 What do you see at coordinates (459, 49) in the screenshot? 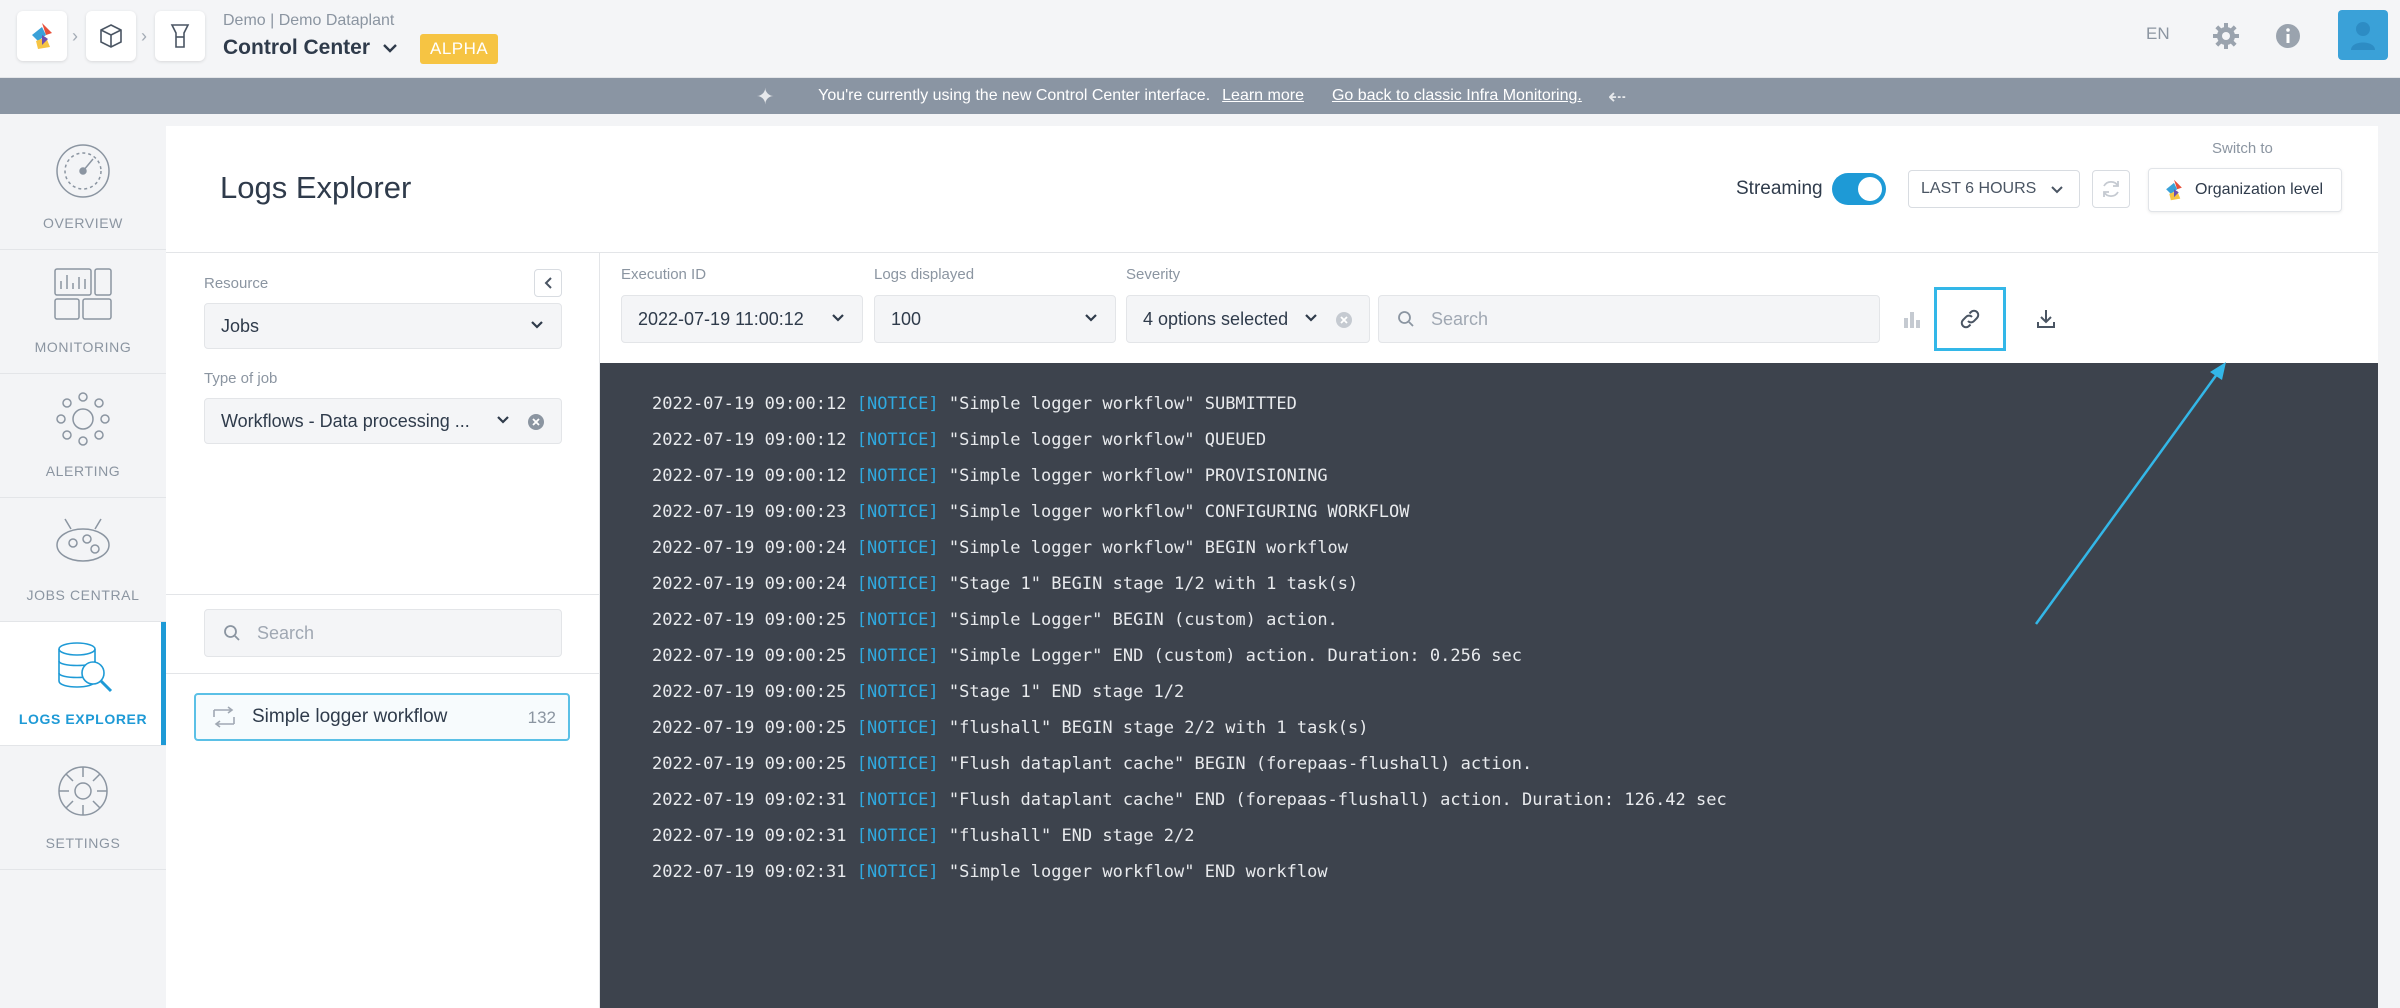
I see `alpha-badge: ALPHA` at bounding box center [459, 49].